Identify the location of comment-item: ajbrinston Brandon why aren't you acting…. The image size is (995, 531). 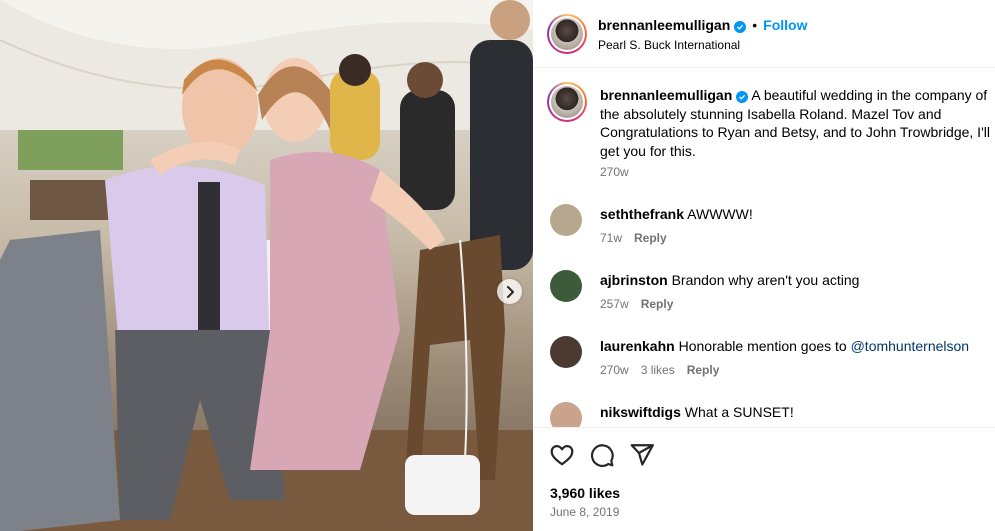
(764, 297).